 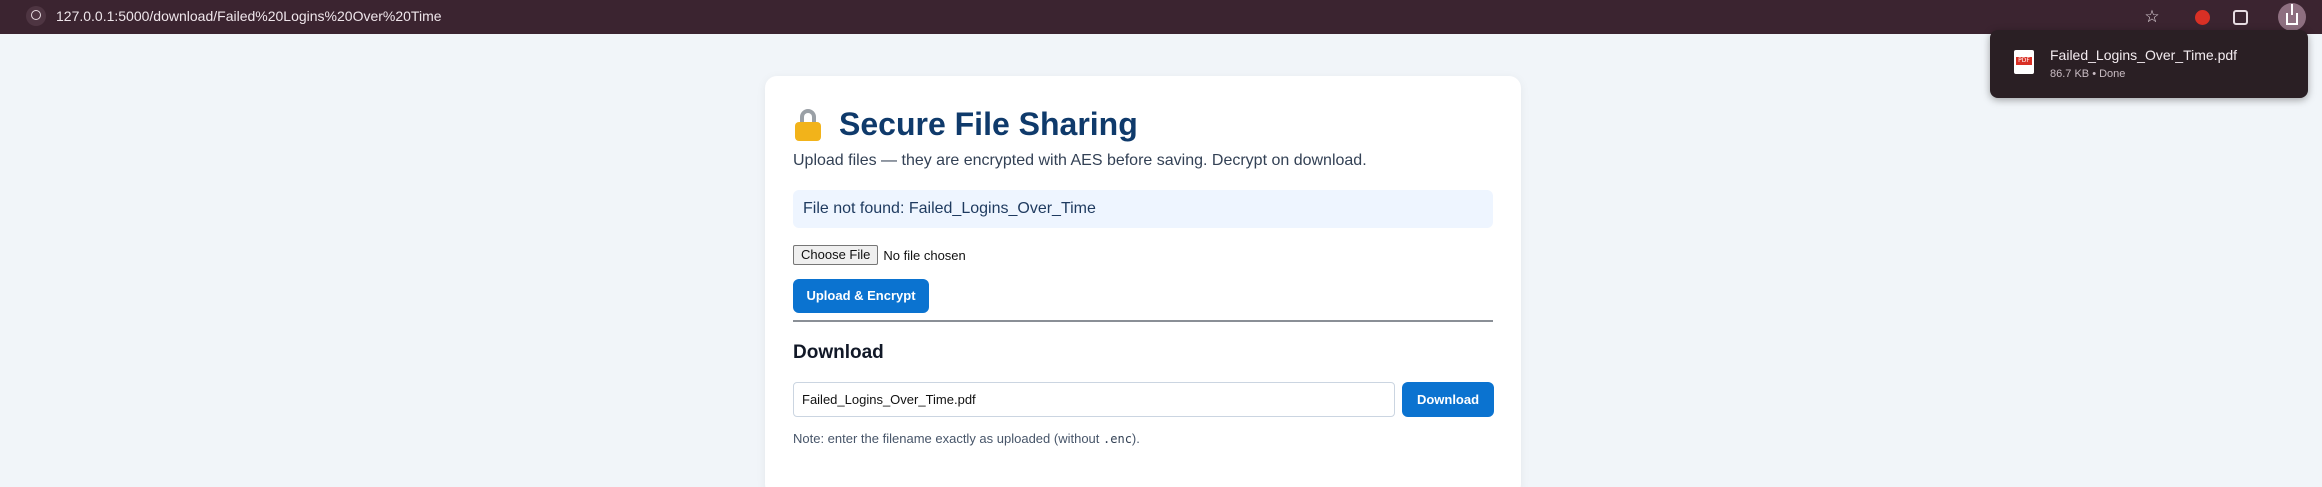 What do you see at coordinates (836, 255) in the screenshot?
I see `choose-file-button: Choose File` at bounding box center [836, 255].